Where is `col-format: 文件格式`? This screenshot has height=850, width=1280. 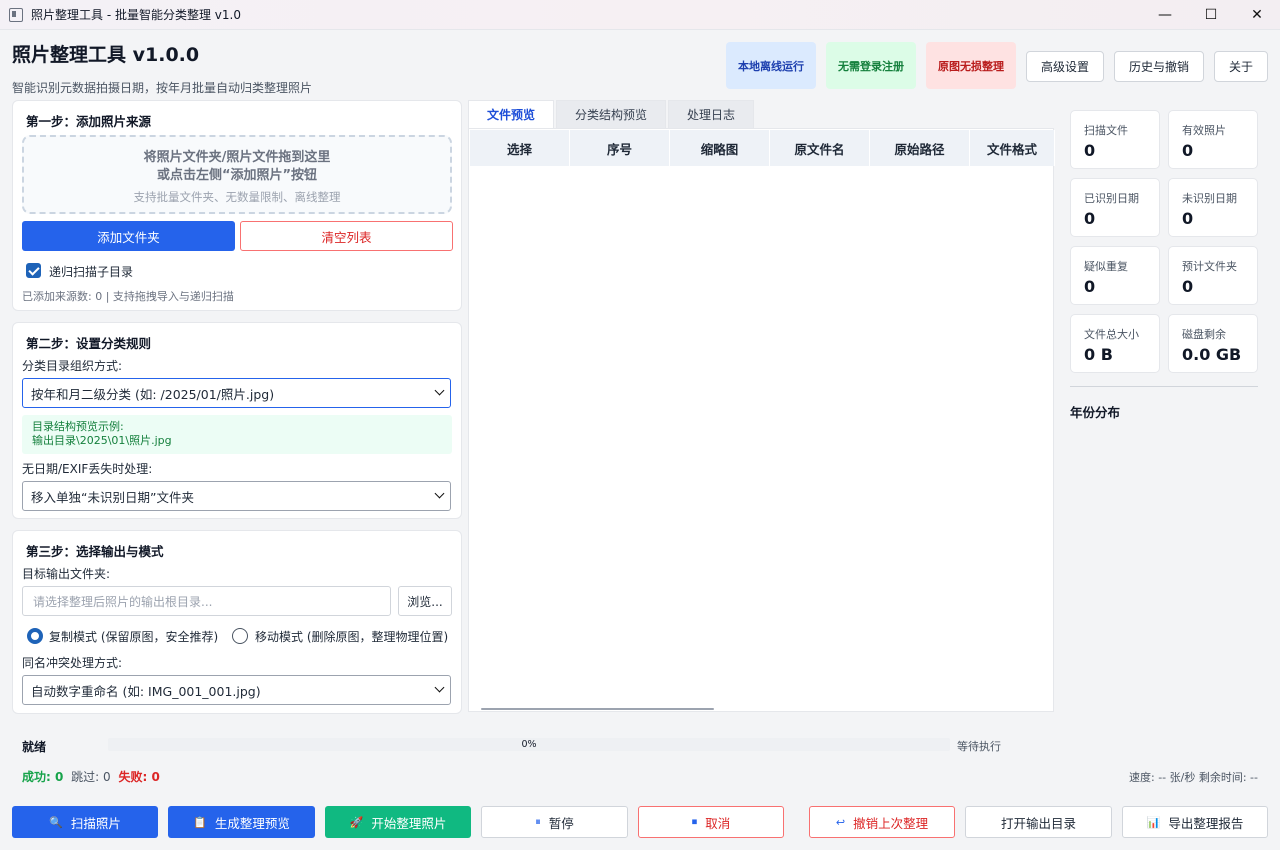 col-format: 文件格式 is located at coordinates (1012, 148).